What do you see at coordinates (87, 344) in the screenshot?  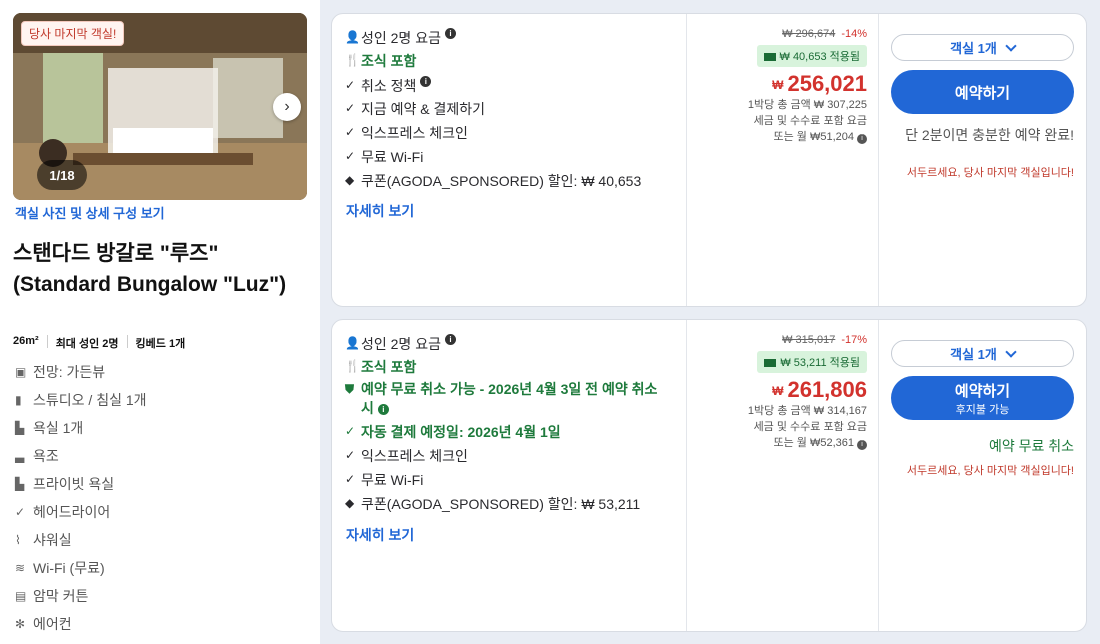 I see `room-occupancy: 최대 성인 2명` at bounding box center [87, 344].